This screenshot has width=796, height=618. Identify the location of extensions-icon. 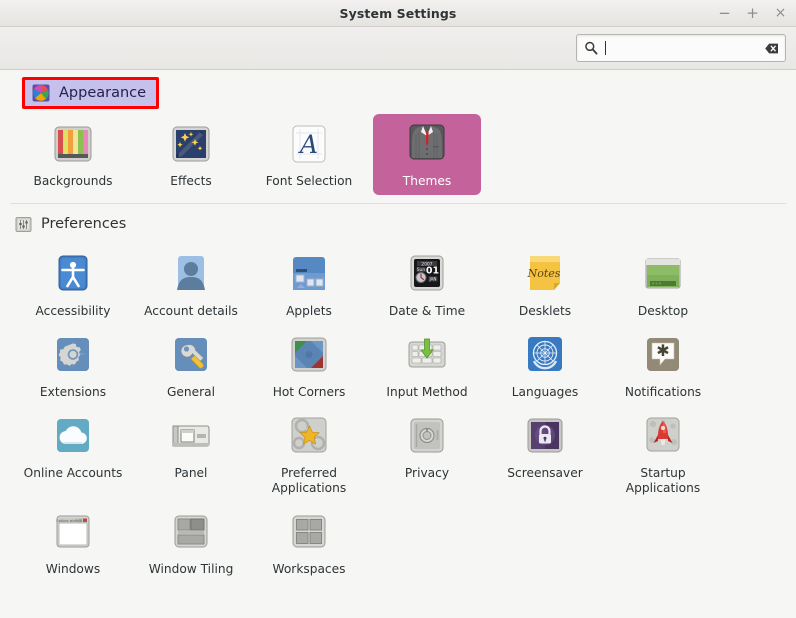
(73, 355).